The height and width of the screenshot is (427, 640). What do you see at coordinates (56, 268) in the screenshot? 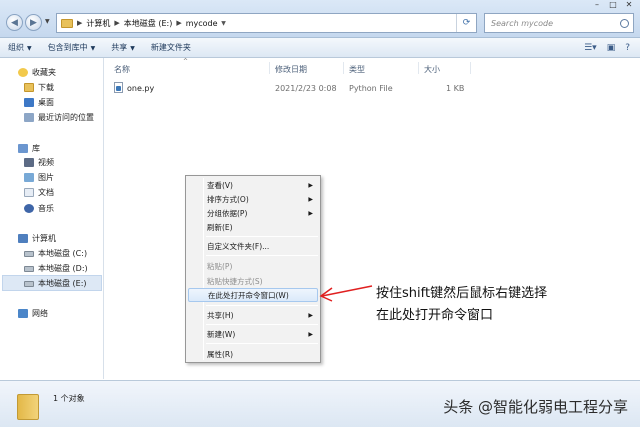
I see `nav-drive-d: 本地磁盘 (D:)` at bounding box center [56, 268].